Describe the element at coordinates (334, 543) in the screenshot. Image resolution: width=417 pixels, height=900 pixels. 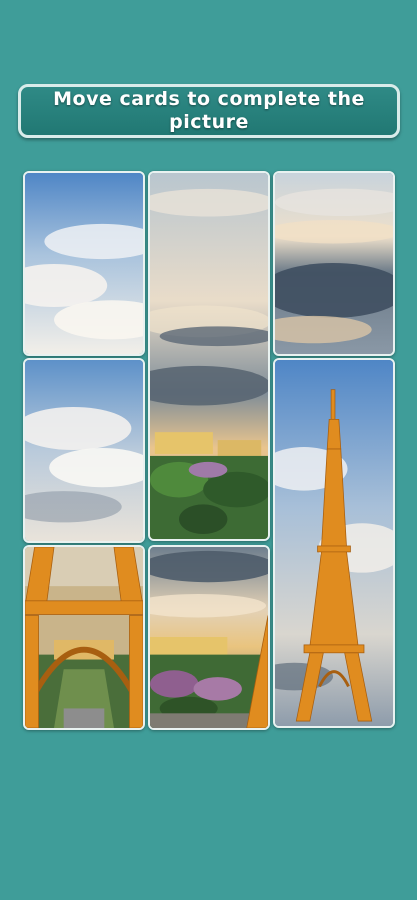
I see `puzzle-card-eiffel-tower-tall` at that location.